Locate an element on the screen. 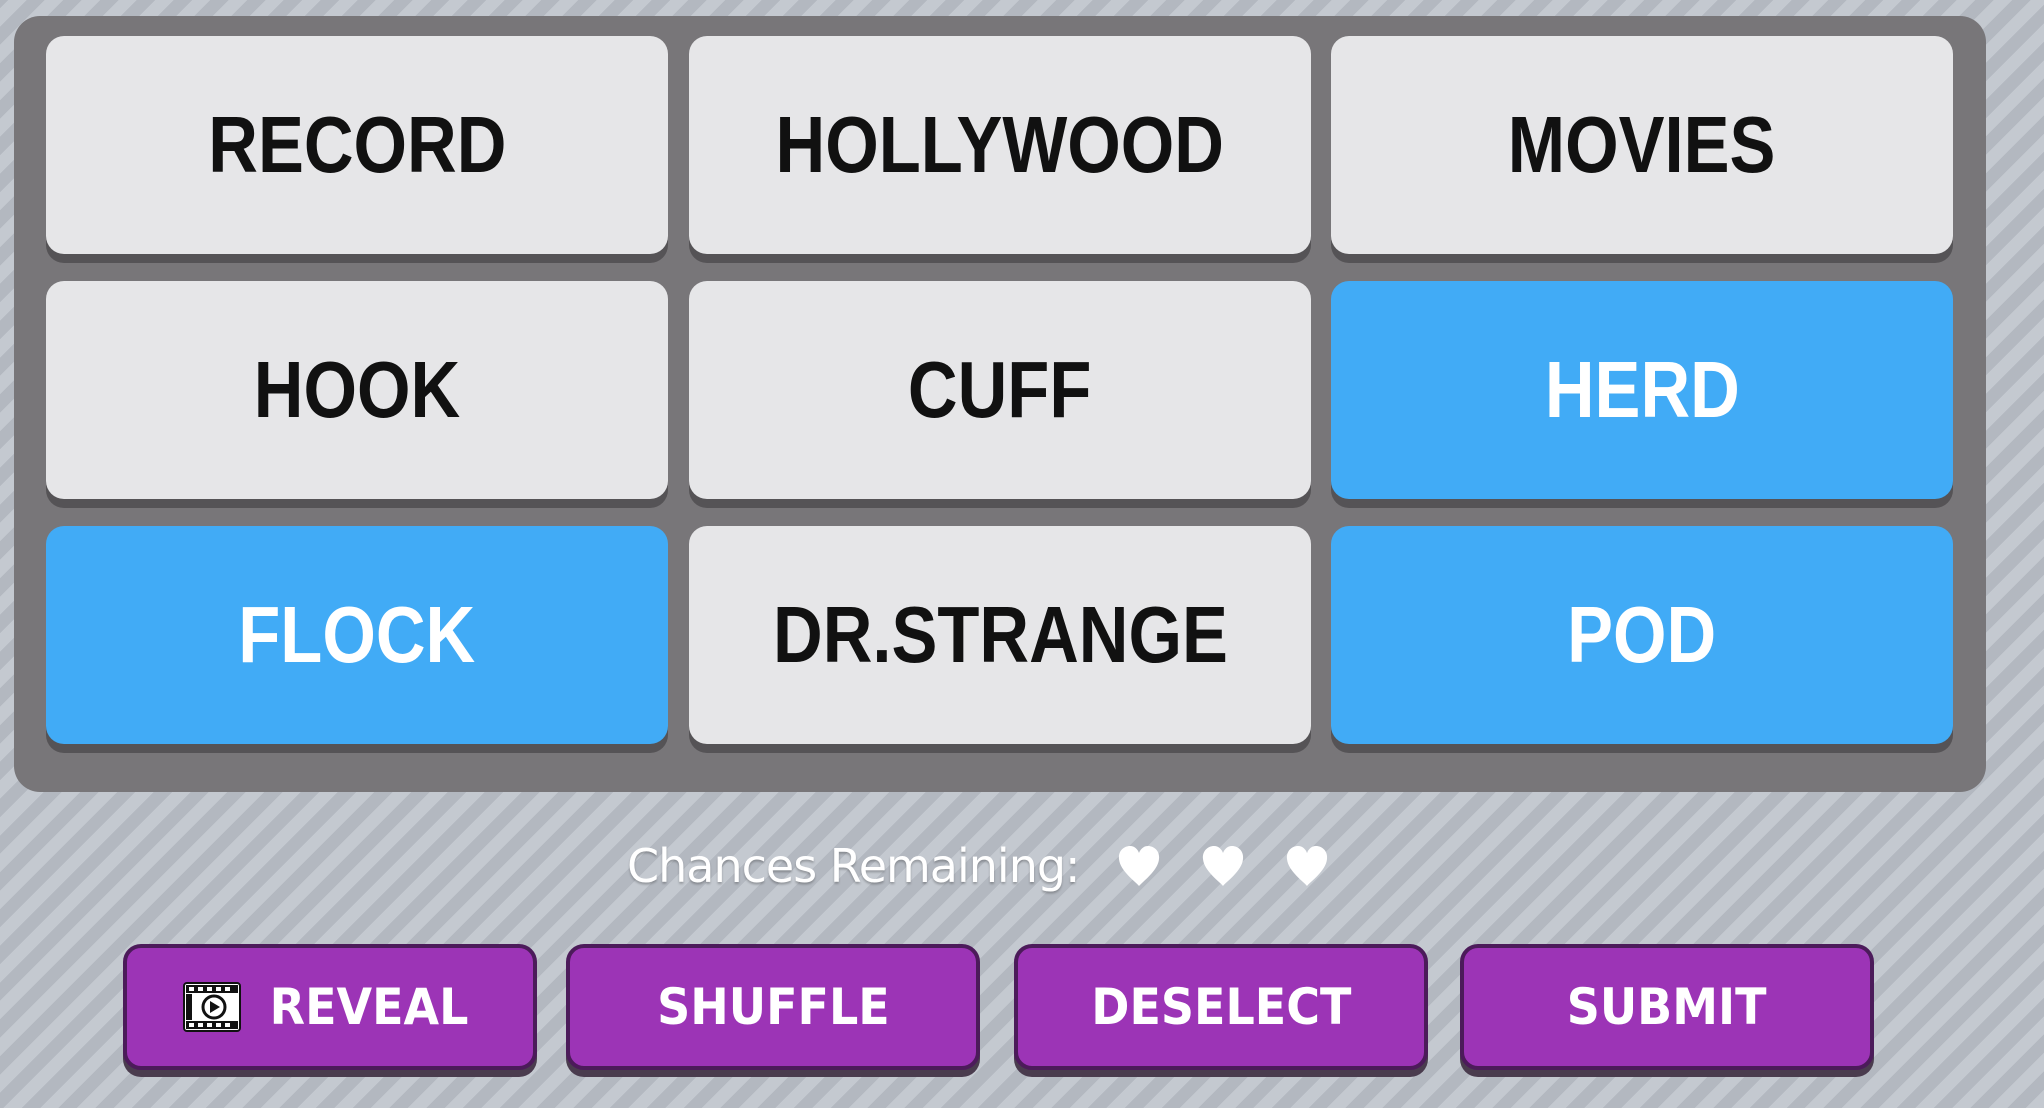  word-tile-herd: HERD is located at coordinates (1642, 390).